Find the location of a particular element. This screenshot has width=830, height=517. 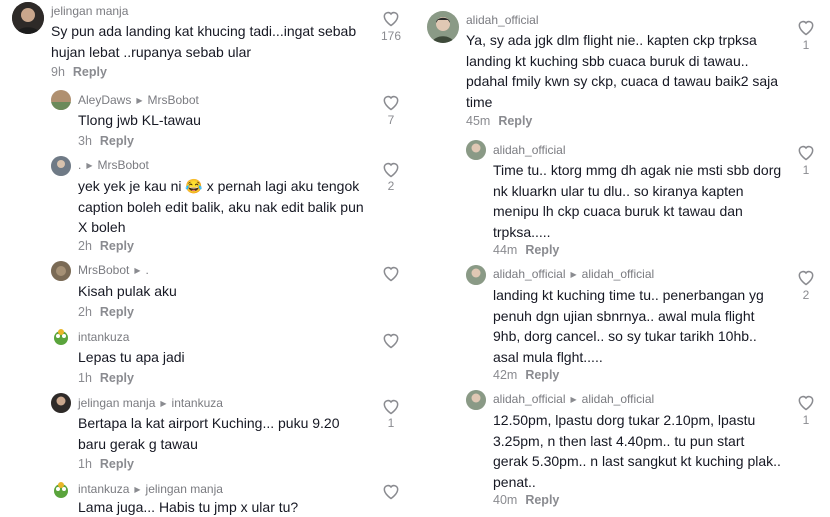

reply-target: . is located at coordinates (147, 270).